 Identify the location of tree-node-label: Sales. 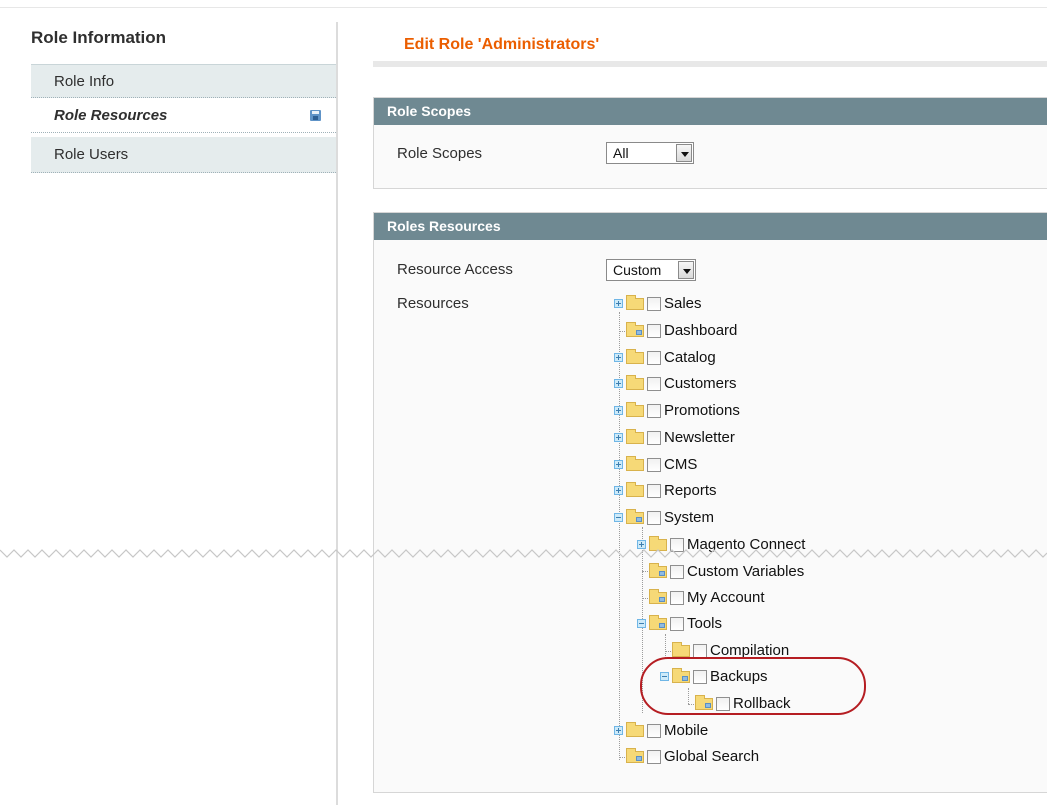
(683, 303).